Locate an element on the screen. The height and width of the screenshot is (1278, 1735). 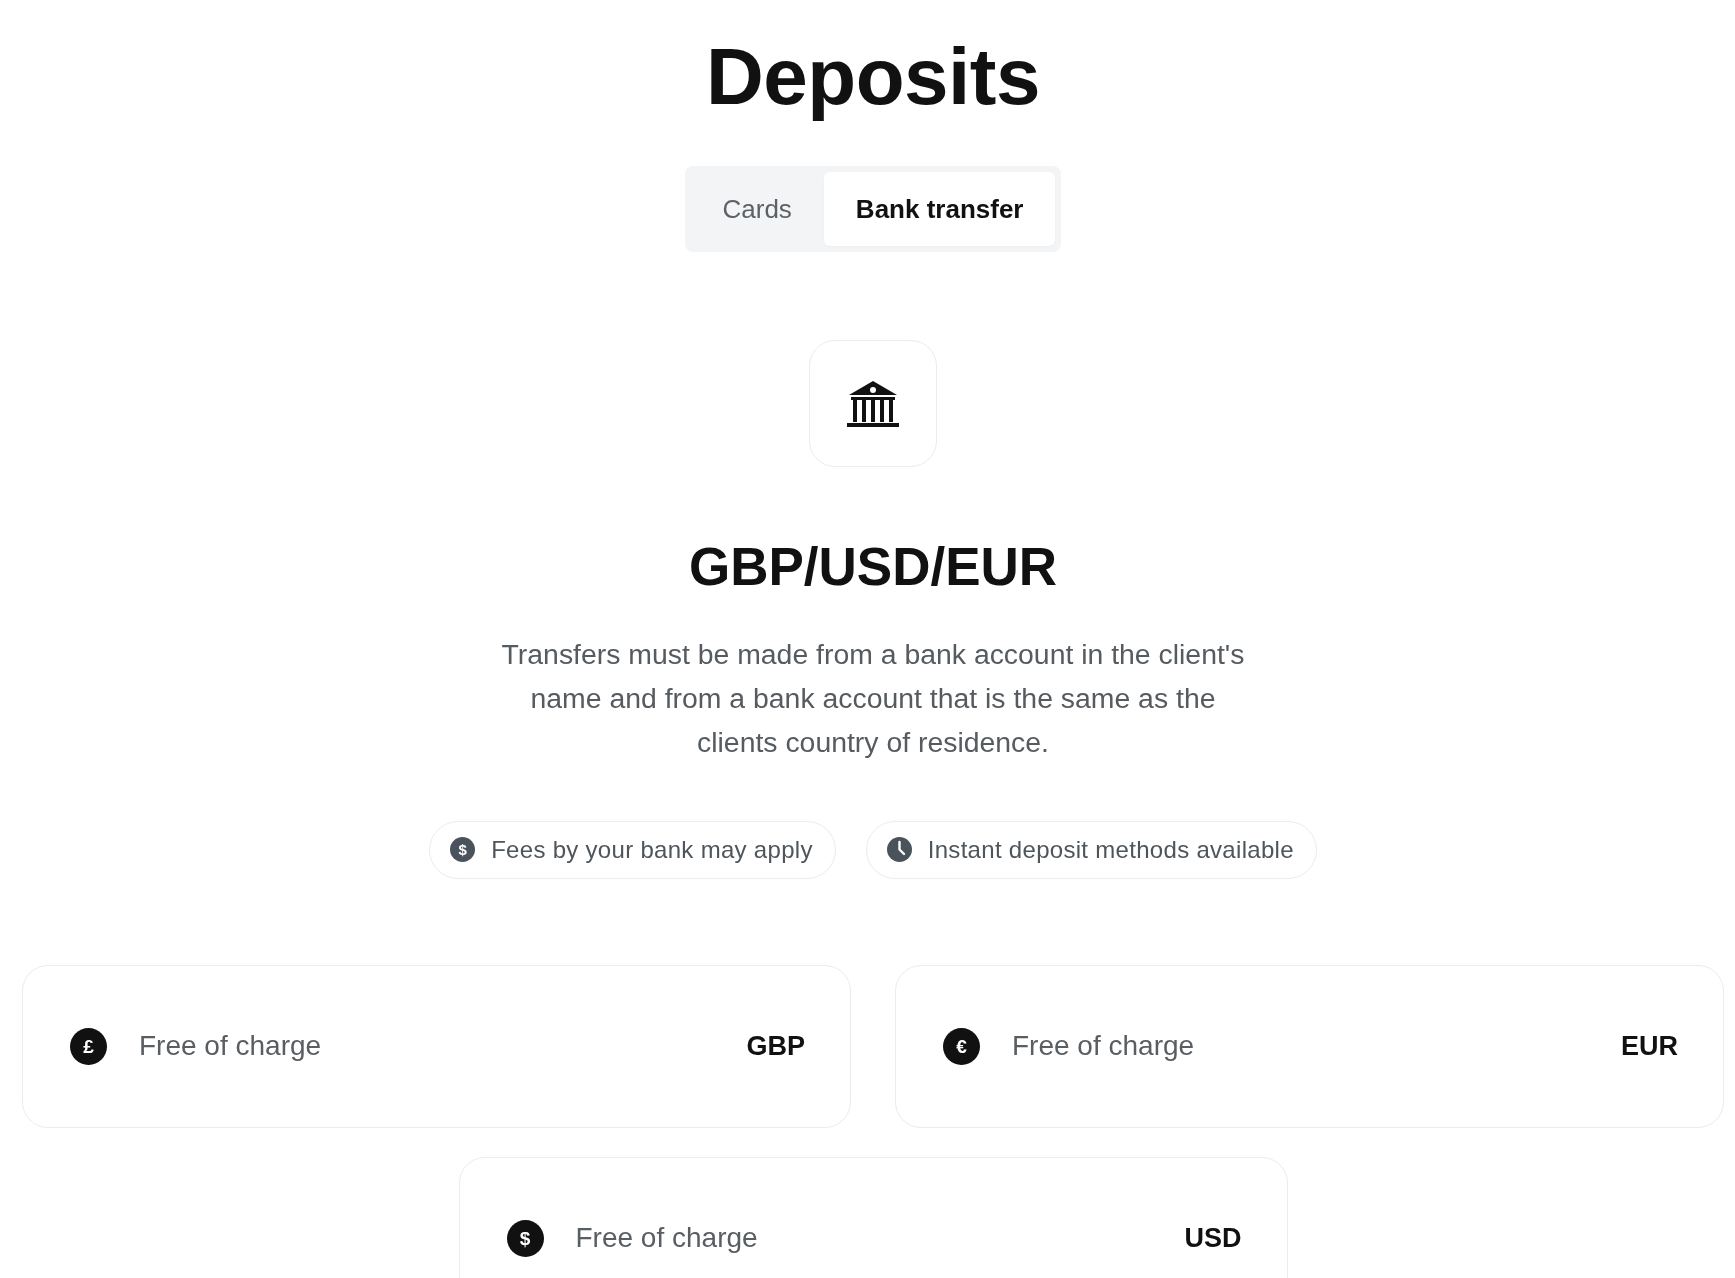
tab: Cards is located at coordinates (757, 209).